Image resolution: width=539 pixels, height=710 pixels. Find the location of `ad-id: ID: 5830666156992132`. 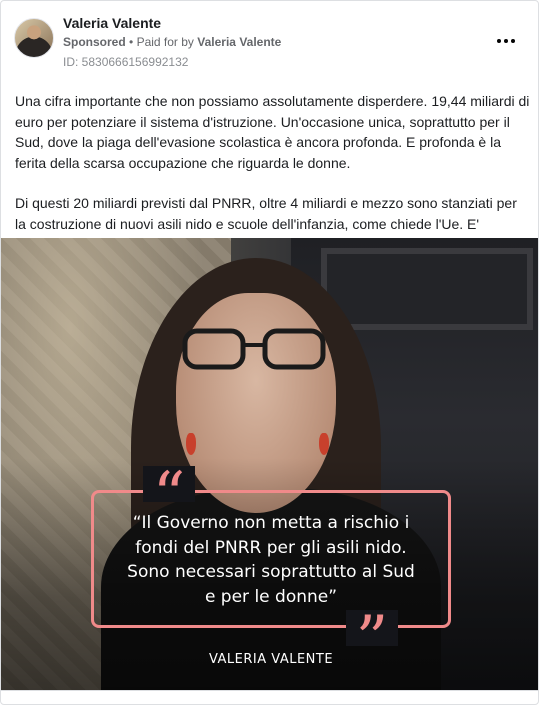

ad-id: ID: 5830666156992132 is located at coordinates (126, 62).